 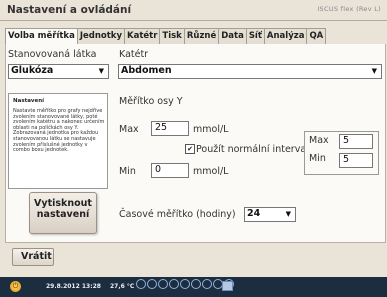 I want to click on y-max-value: 25, so click(x=161, y=127).